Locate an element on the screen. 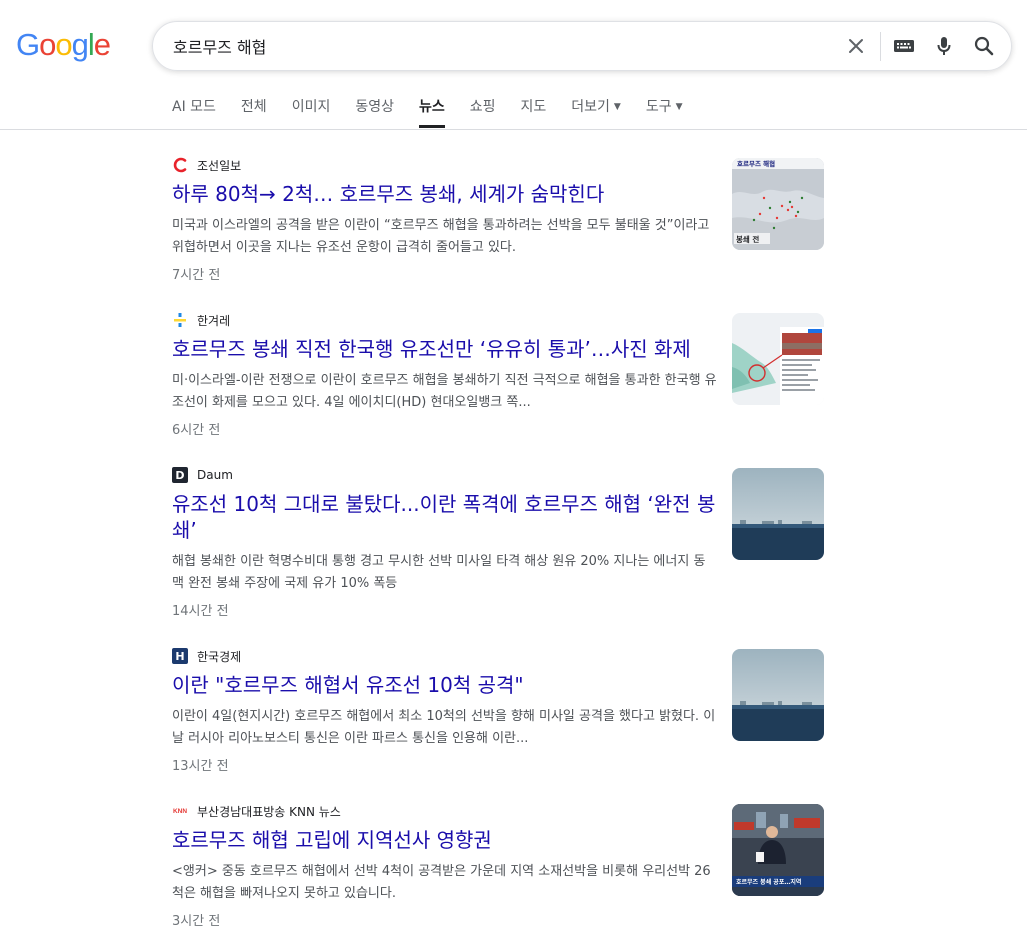 The image size is (1027, 945). microphone-icon is located at coordinates (944, 46).